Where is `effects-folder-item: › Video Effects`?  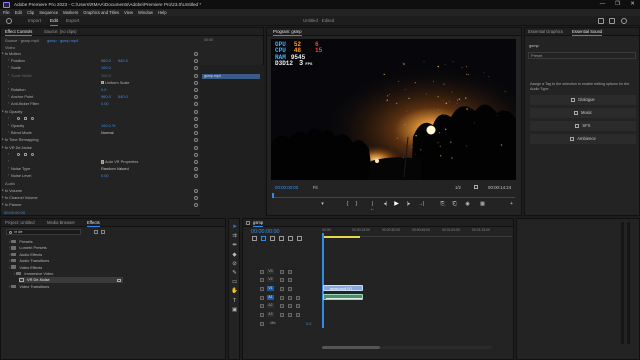
effects-folder-item: › Video Effects is located at coordinates (25, 268).